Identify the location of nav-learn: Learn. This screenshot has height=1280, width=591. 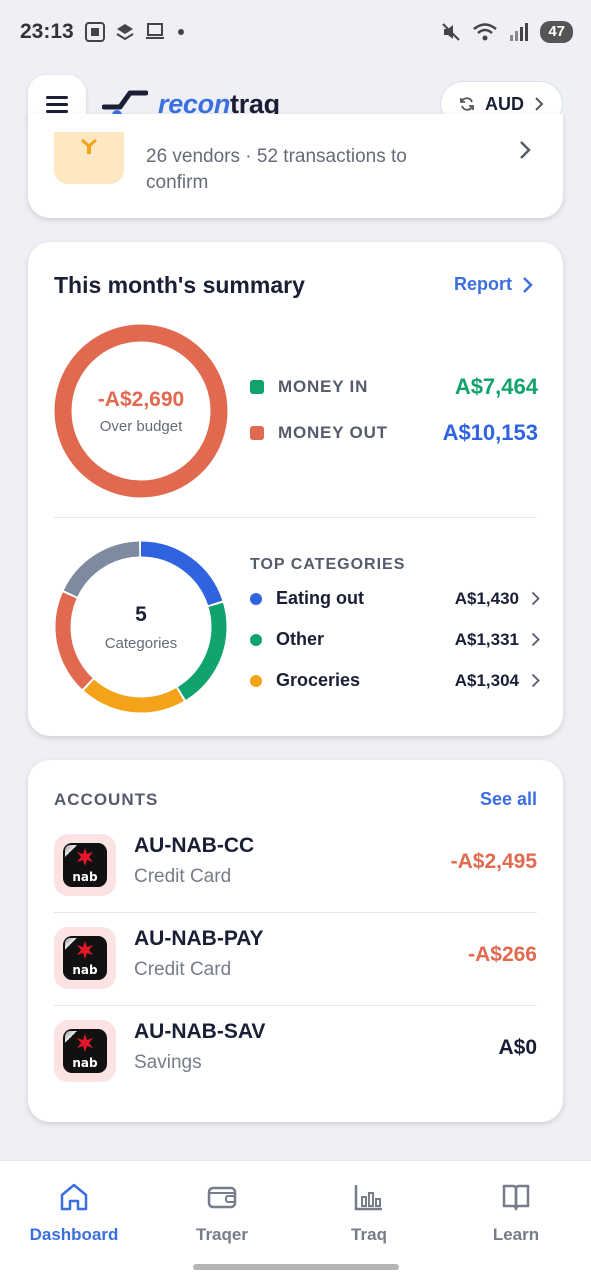
(516, 1214).